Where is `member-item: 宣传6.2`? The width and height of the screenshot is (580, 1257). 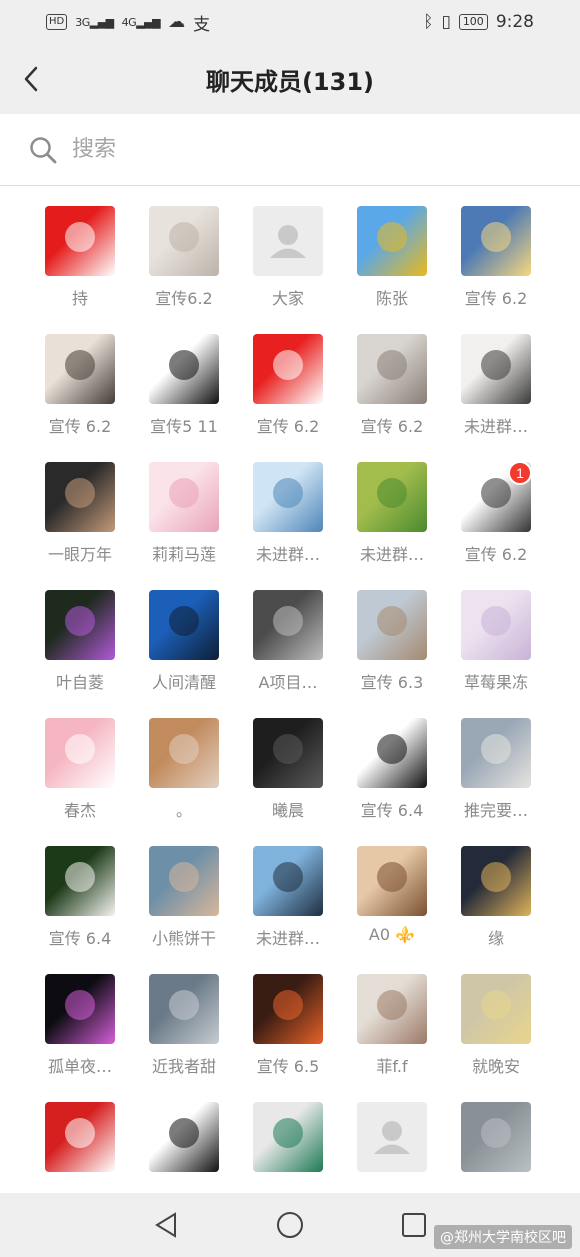
member-item: 宣传6.2 is located at coordinates (184, 270).